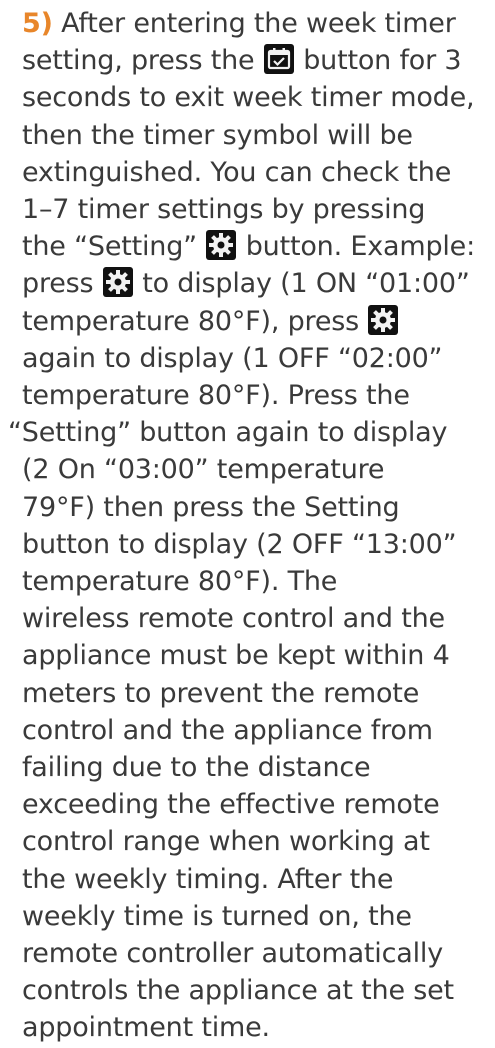  I want to click on text-line: temperature 80°F). The, so click(179, 582).